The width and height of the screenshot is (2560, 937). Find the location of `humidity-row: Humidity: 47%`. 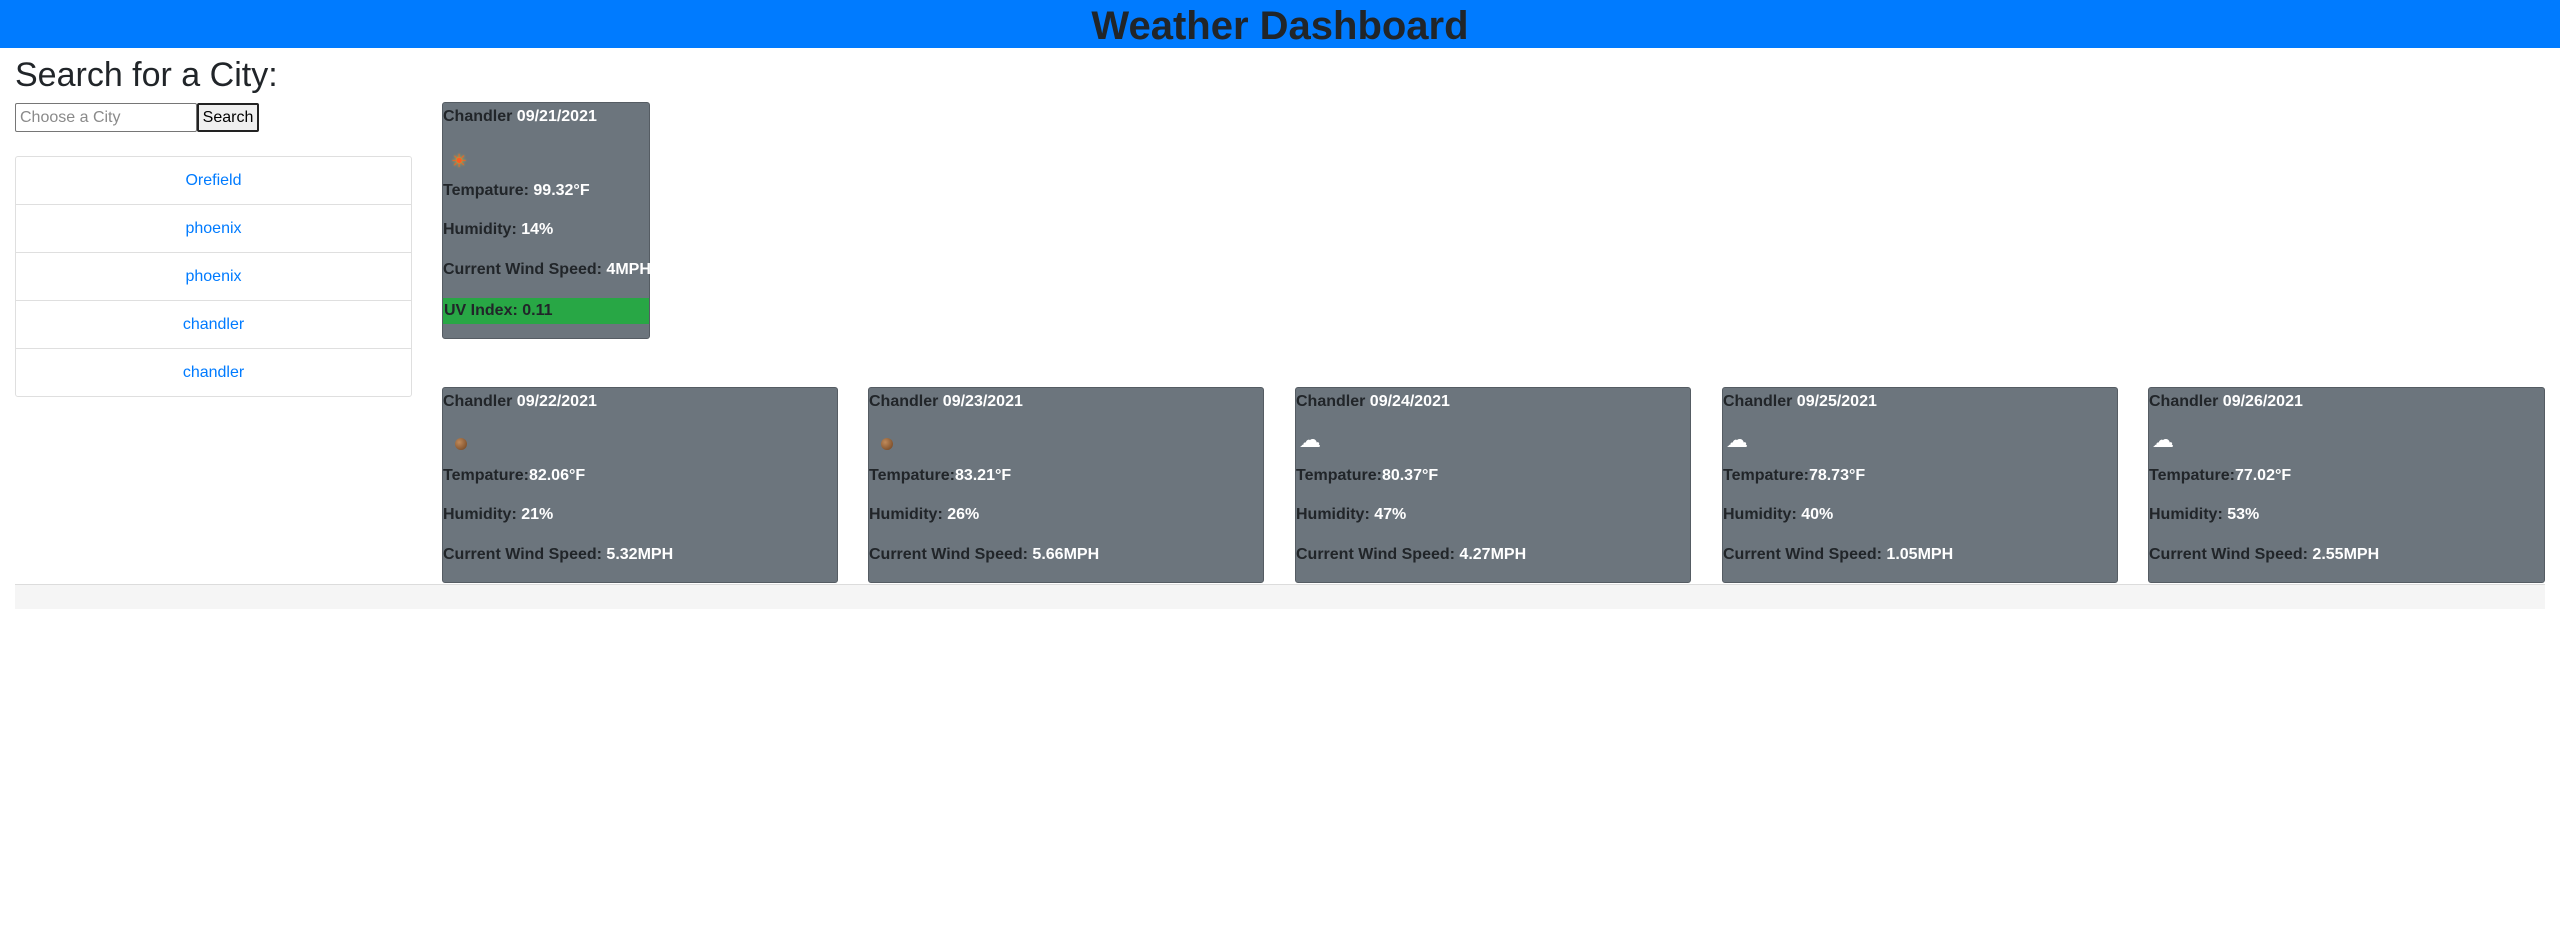

humidity-row: Humidity: 47% is located at coordinates (1351, 515).